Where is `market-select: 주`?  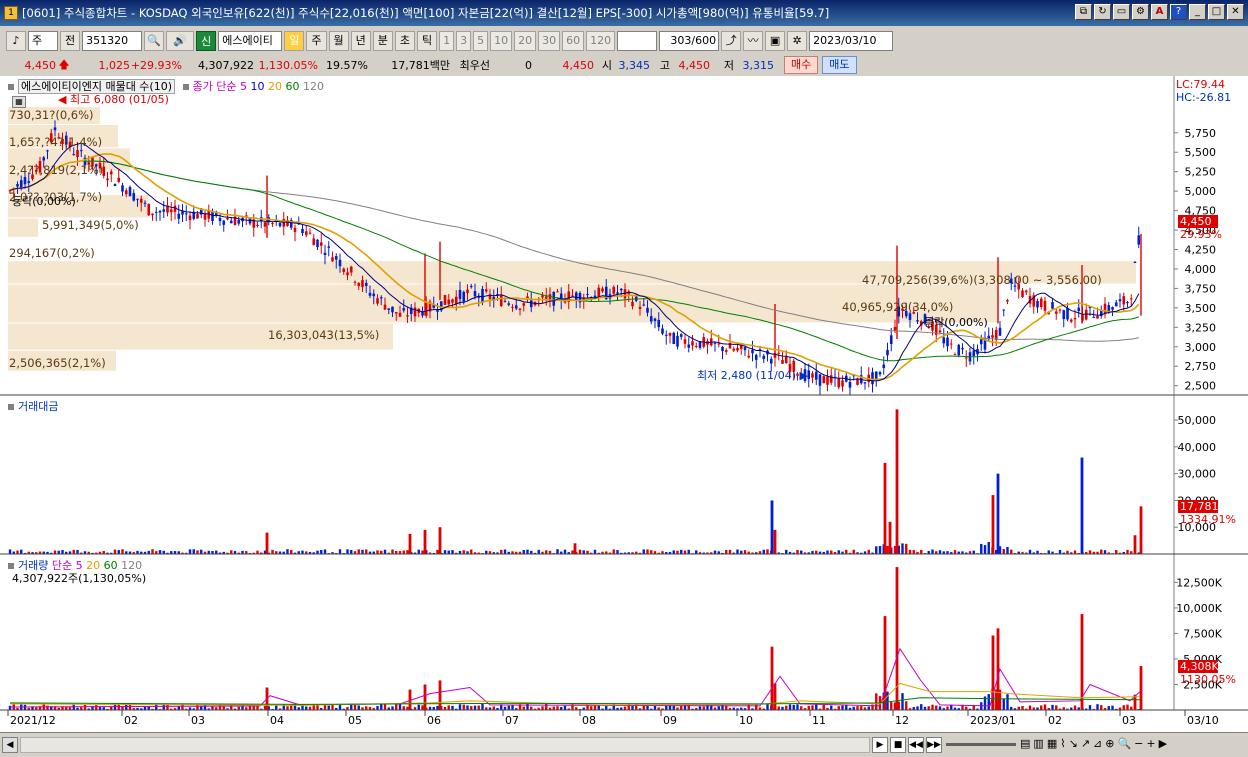
market-select: 주 is located at coordinates (43, 40).